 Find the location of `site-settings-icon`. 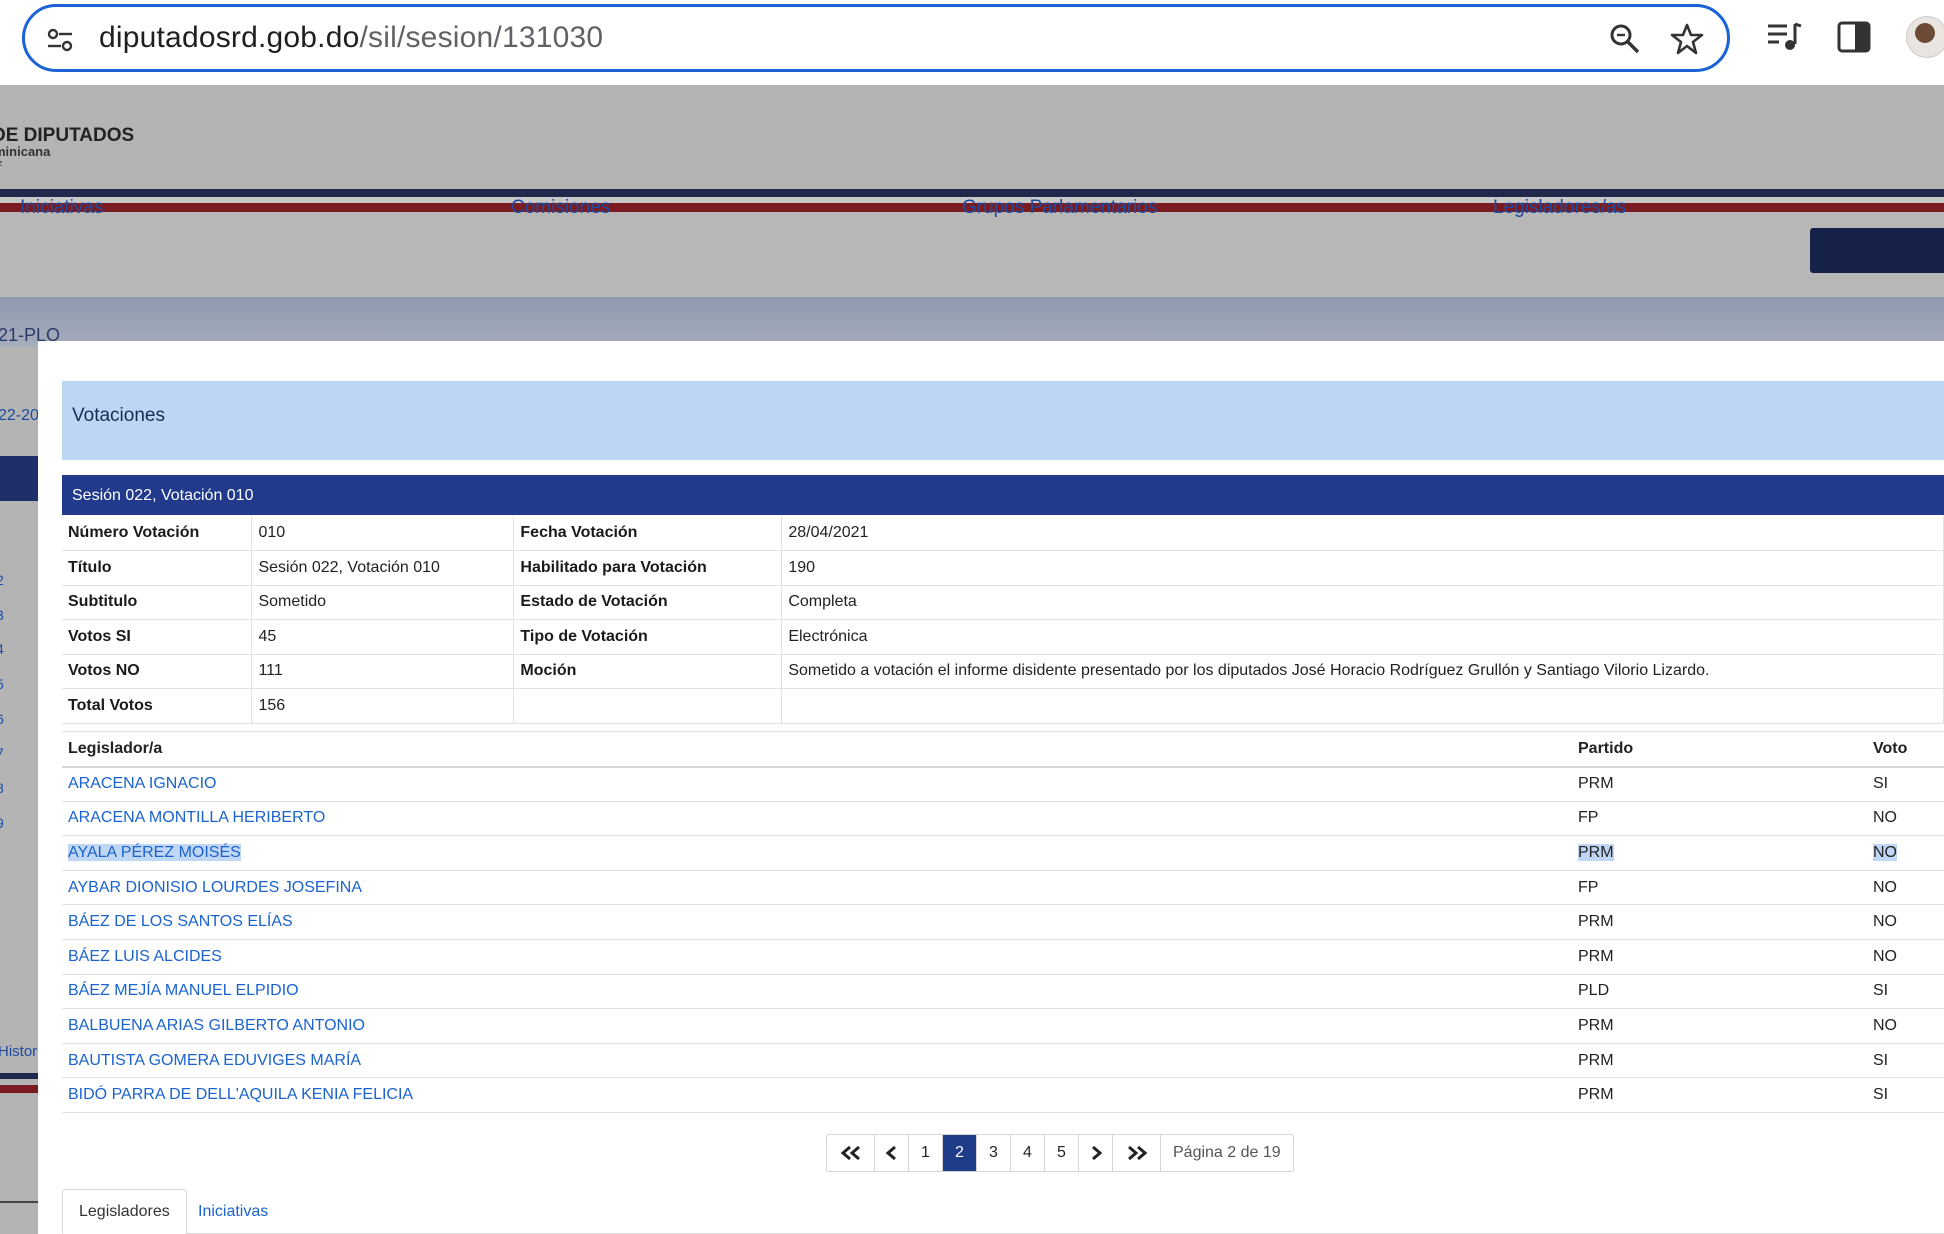

site-settings-icon is located at coordinates (60, 40).